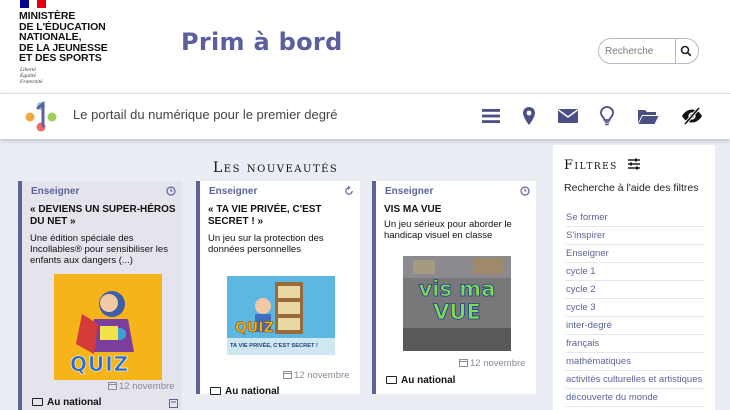 The height and width of the screenshot is (410, 730). Describe the element at coordinates (349, 190) in the screenshot. I see `refresh-icon` at that location.